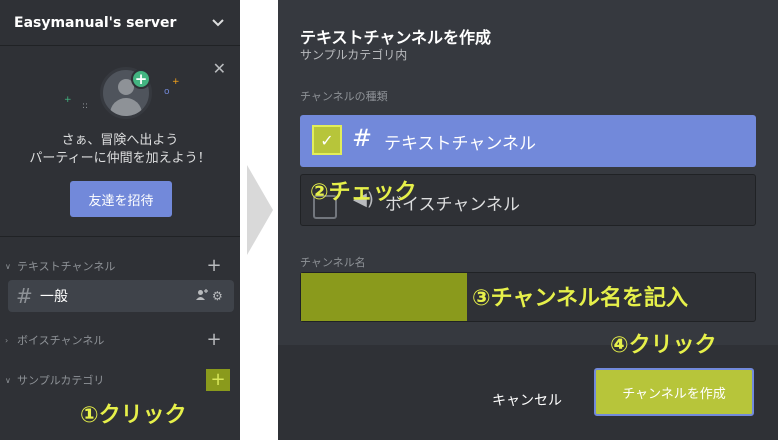 The width and height of the screenshot is (778, 440). Describe the element at coordinates (327, 140) in the screenshot. I see `checkbox-checked-icon: ✓` at that location.